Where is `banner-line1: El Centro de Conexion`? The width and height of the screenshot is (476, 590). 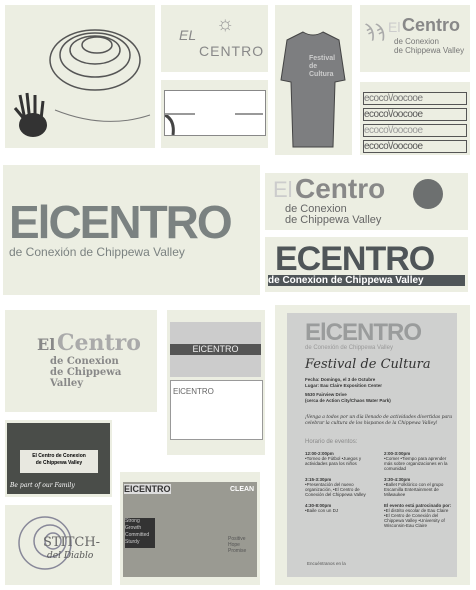 banner-line1: El Centro de Conexion is located at coordinates (59, 456).